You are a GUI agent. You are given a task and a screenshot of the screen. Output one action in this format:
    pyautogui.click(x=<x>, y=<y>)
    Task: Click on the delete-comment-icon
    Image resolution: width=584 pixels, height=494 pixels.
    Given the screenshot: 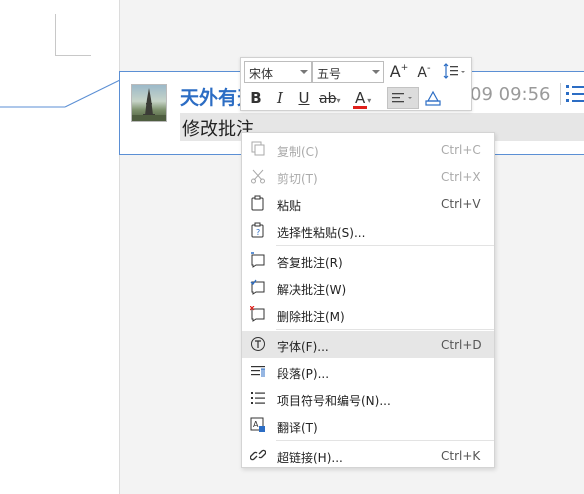 What is the action you would take?
    pyautogui.click(x=257, y=314)
    